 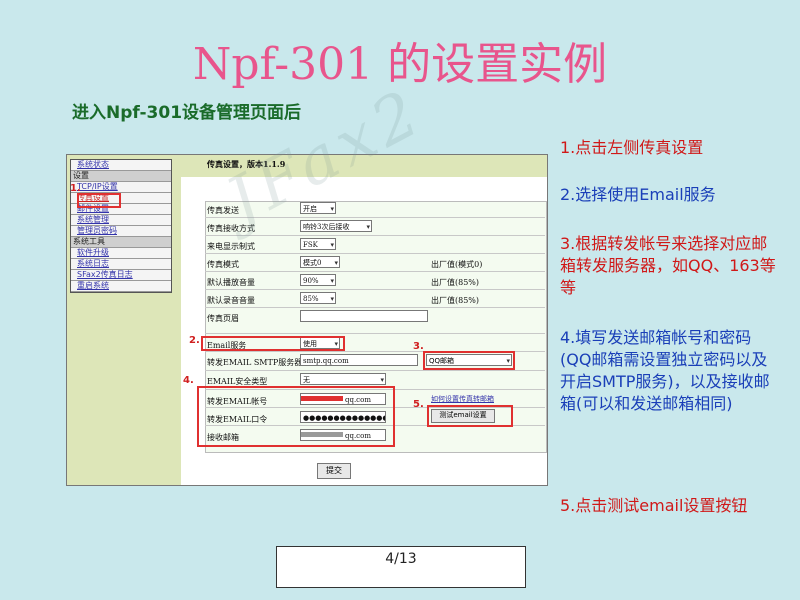 What do you see at coordinates (455, 282) in the screenshot?
I see `play-volume-default-note: 出厂值(85%)` at bounding box center [455, 282].